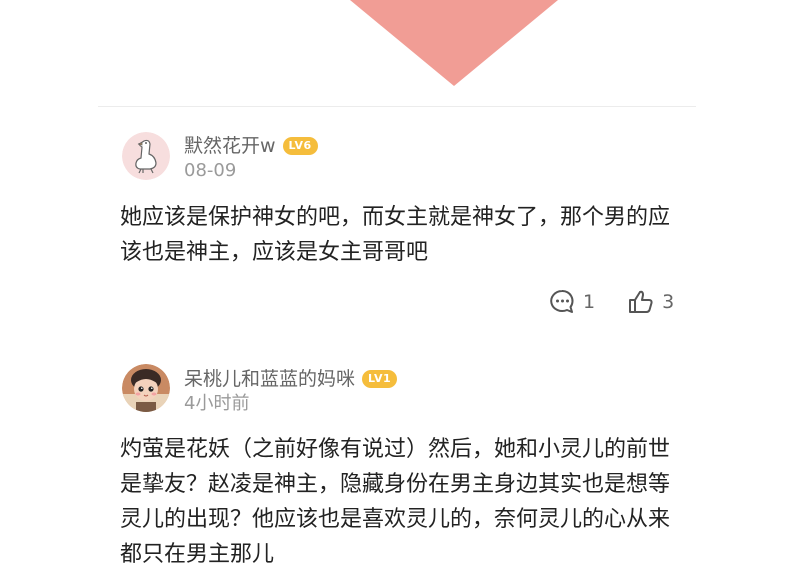 This screenshot has width=800, height=576. Describe the element at coordinates (230, 146) in the screenshot. I see `username: 默然花开w` at that location.